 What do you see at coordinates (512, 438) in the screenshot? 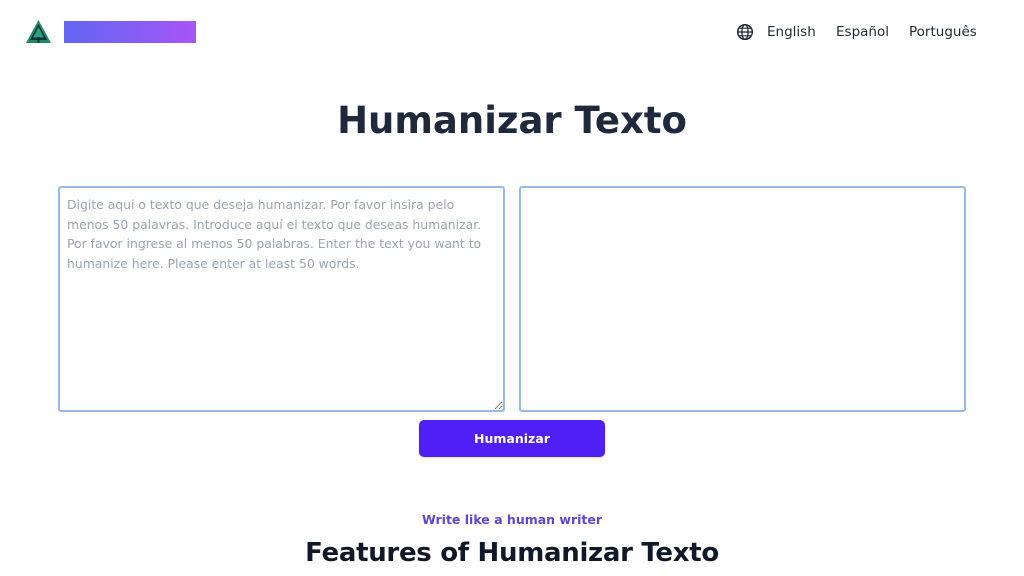
I see `humanize-button: Humanizar` at bounding box center [512, 438].